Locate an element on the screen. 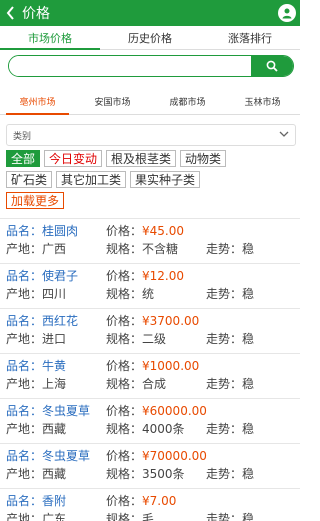 This screenshot has width=320, height=521. list-item: 品名：冬虫夏草 价格：¥60000.00 产地：西藏 规格：4000条 走势：稳 is located at coordinates (150, 420).